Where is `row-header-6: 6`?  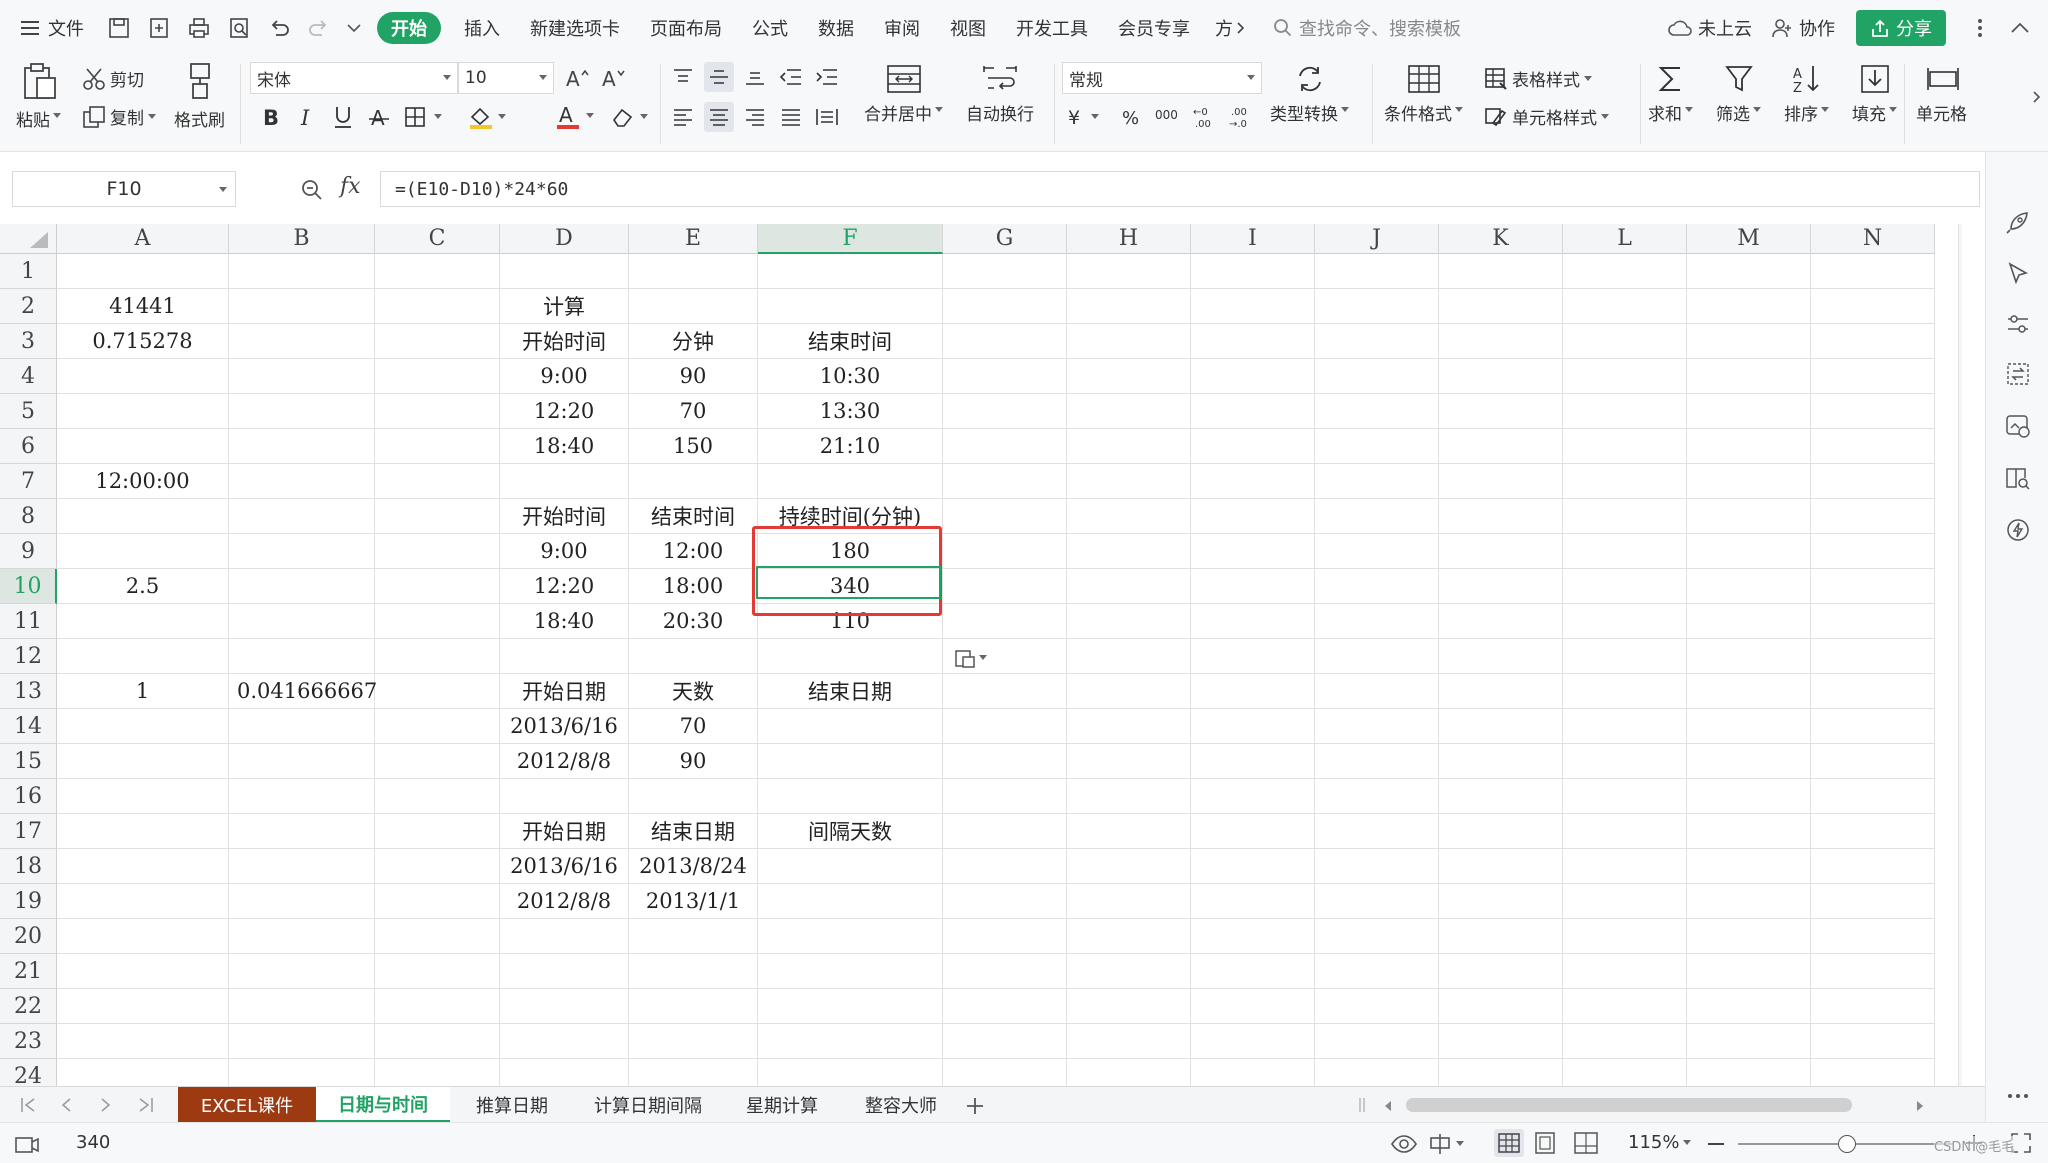 row-header-6: 6 is located at coordinates (28, 446).